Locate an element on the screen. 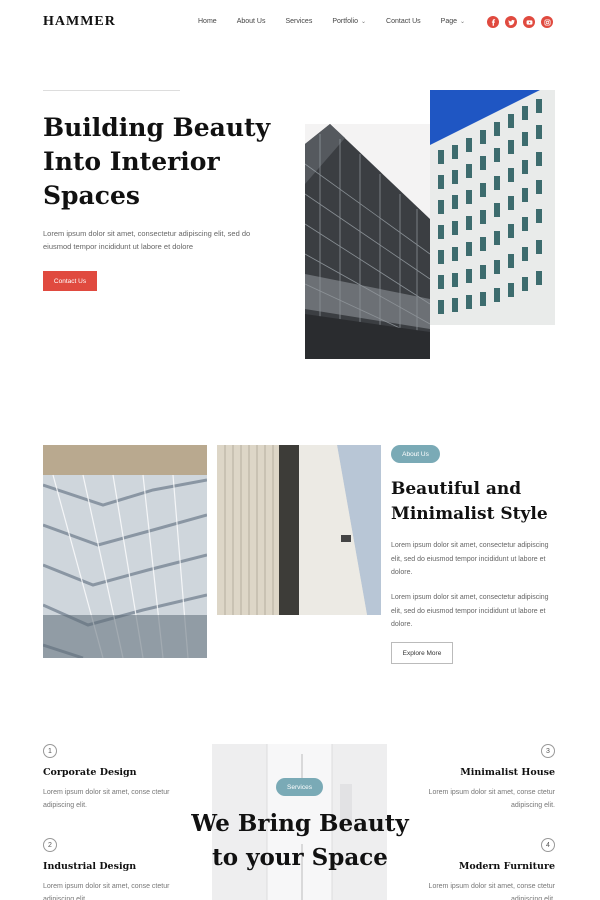  about-image-atrium is located at coordinates (125, 551).